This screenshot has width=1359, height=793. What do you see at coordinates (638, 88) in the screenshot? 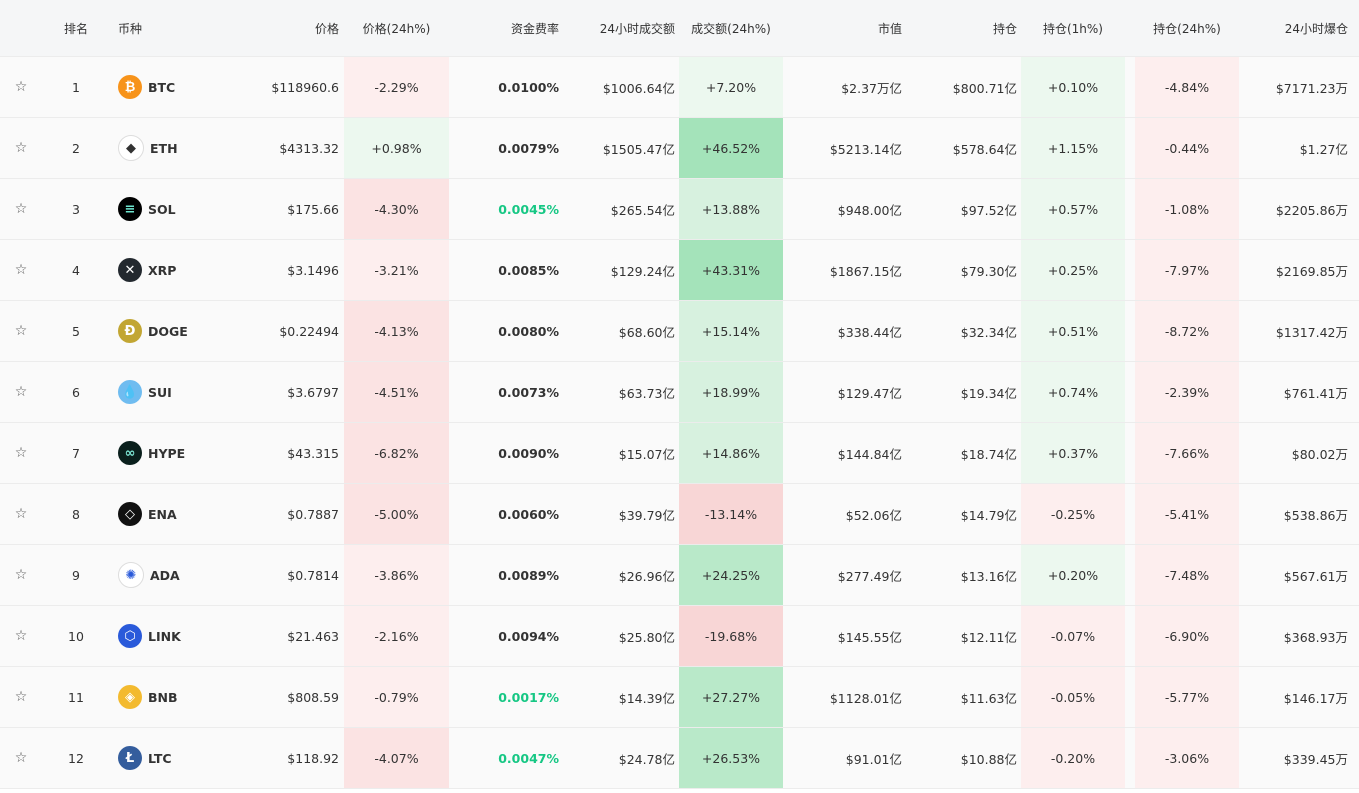
I see `volume-cell: $1006.64亿` at bounding box center [638, 88].